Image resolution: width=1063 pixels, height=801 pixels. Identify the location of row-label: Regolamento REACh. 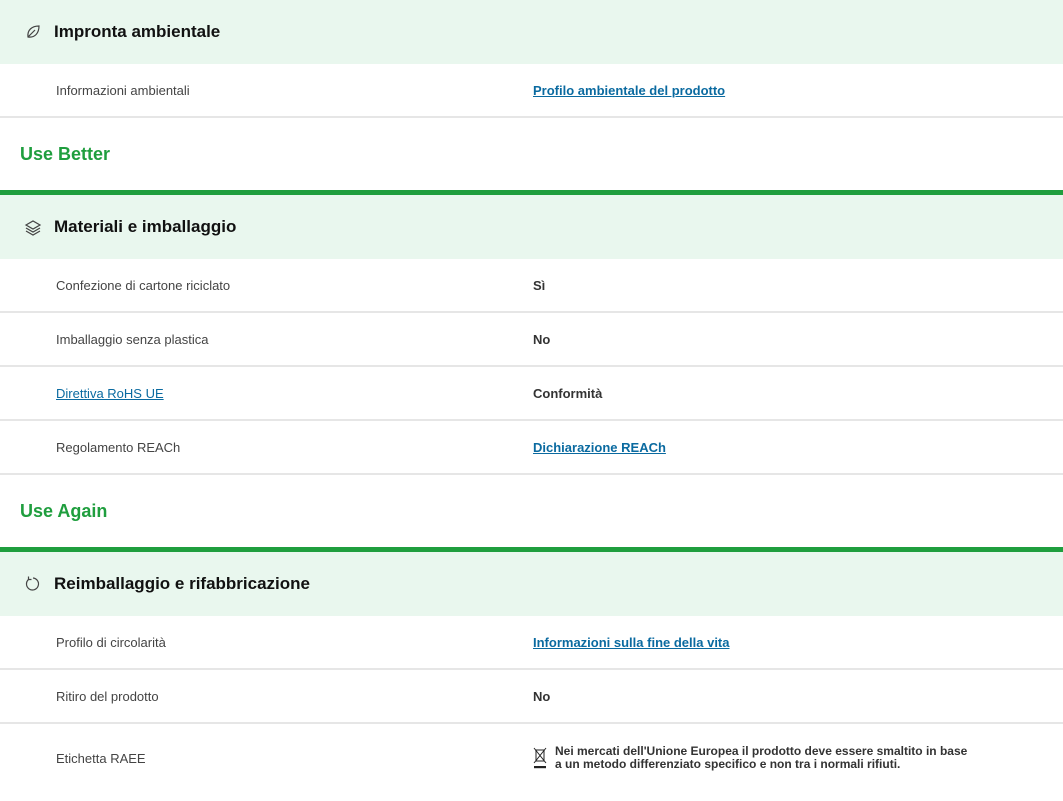
(118, 447).